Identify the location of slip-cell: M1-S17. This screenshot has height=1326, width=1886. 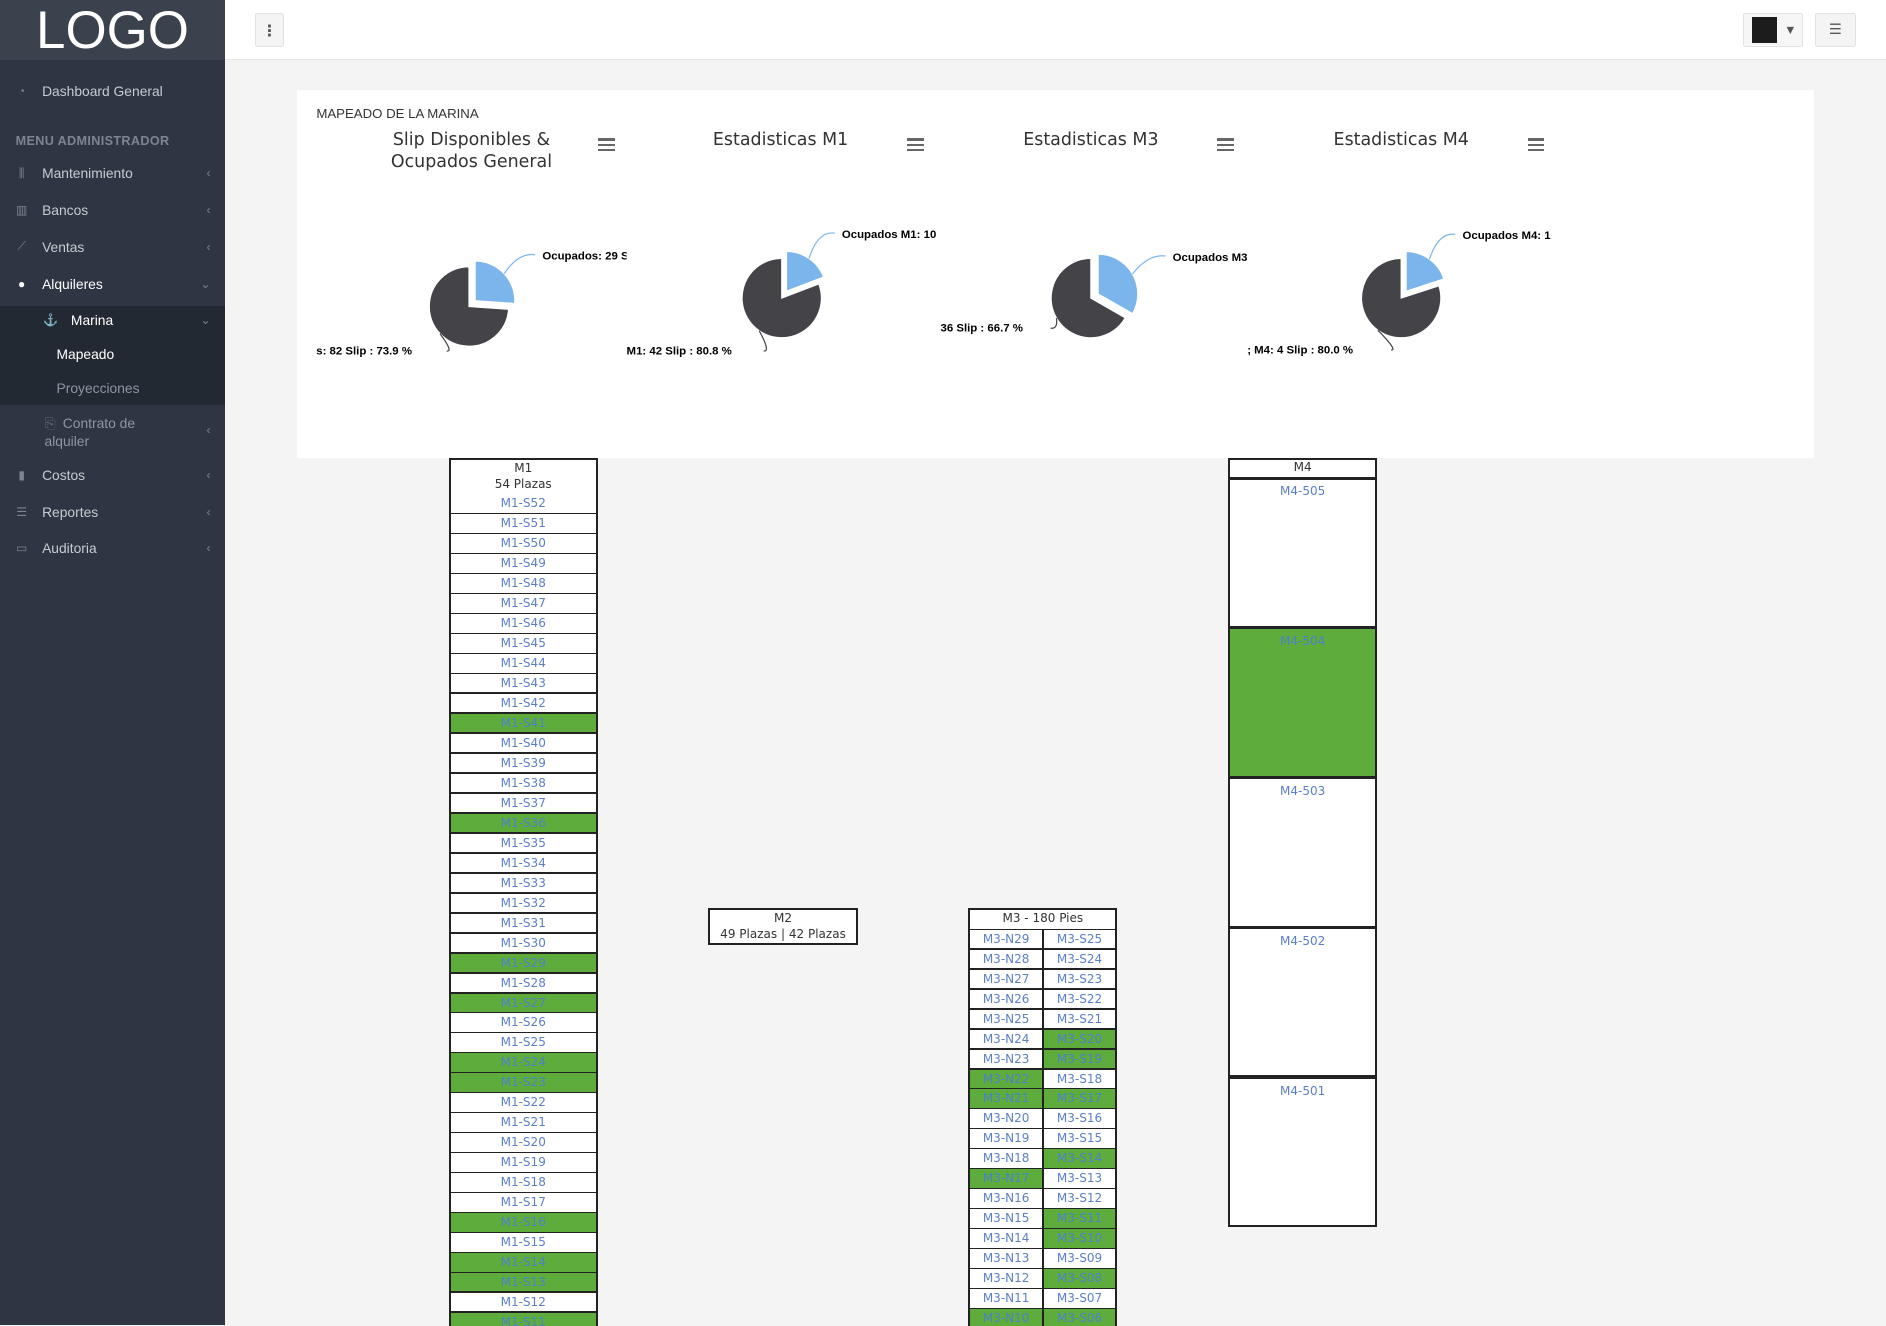
(523, 1203).